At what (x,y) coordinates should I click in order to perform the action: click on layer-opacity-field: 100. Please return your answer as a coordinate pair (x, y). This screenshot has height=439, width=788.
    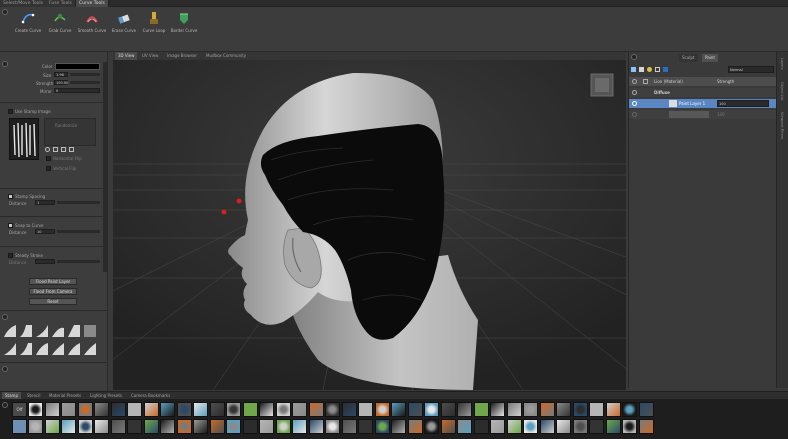
    Looking at the image, I should click on (743, 103).